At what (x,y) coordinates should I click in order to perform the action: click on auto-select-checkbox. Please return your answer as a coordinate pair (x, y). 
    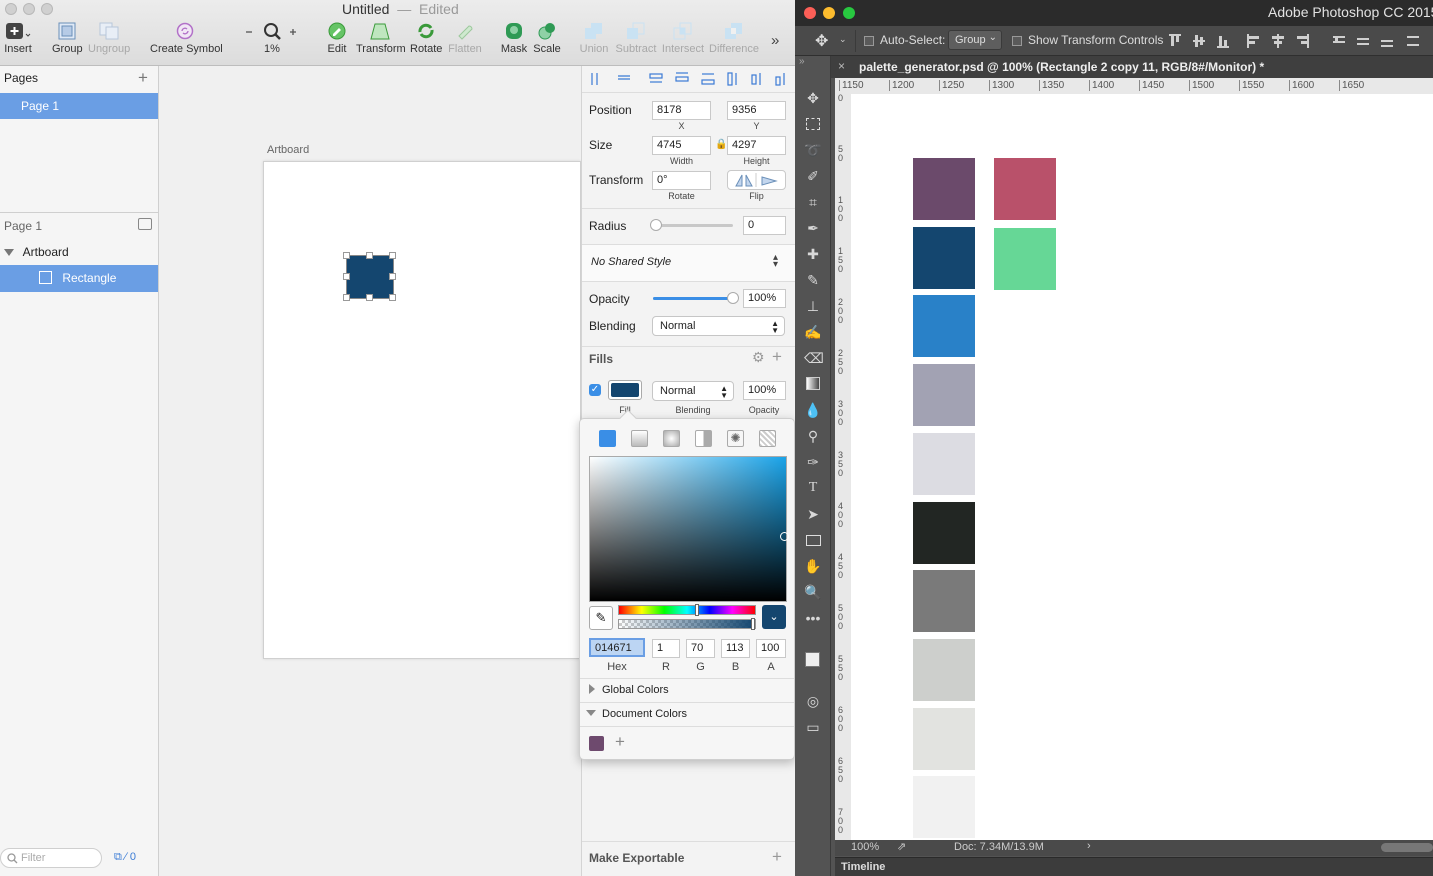
    Looking at the image, I should click on (869, 41).